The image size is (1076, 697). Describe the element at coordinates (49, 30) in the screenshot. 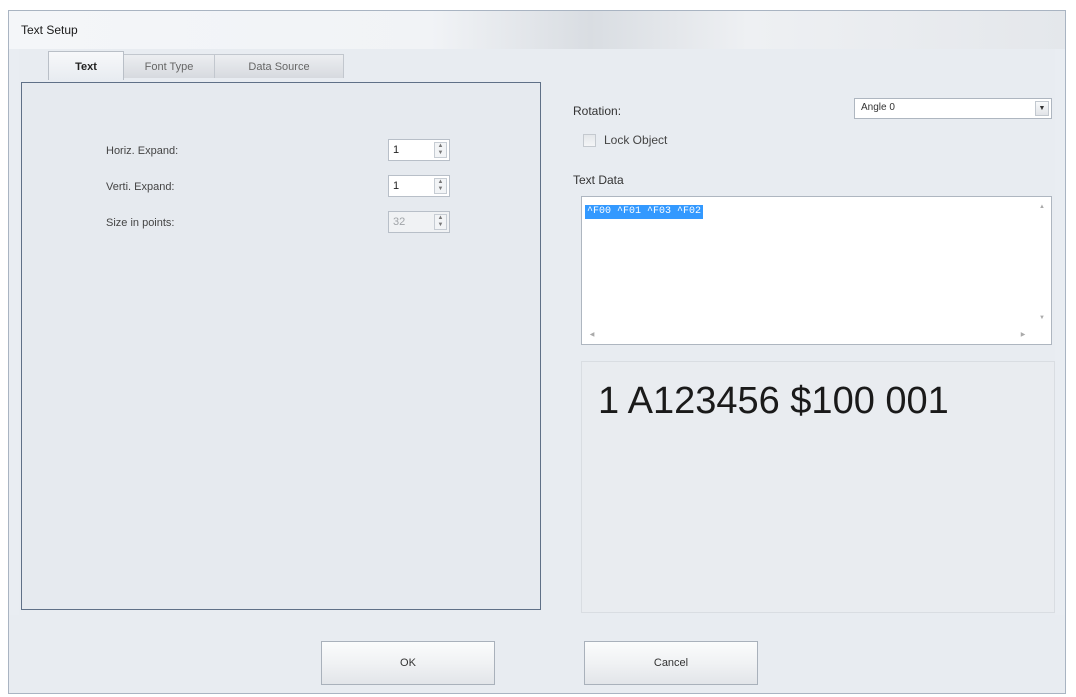

I see `window-title: Text Setup` at that location.